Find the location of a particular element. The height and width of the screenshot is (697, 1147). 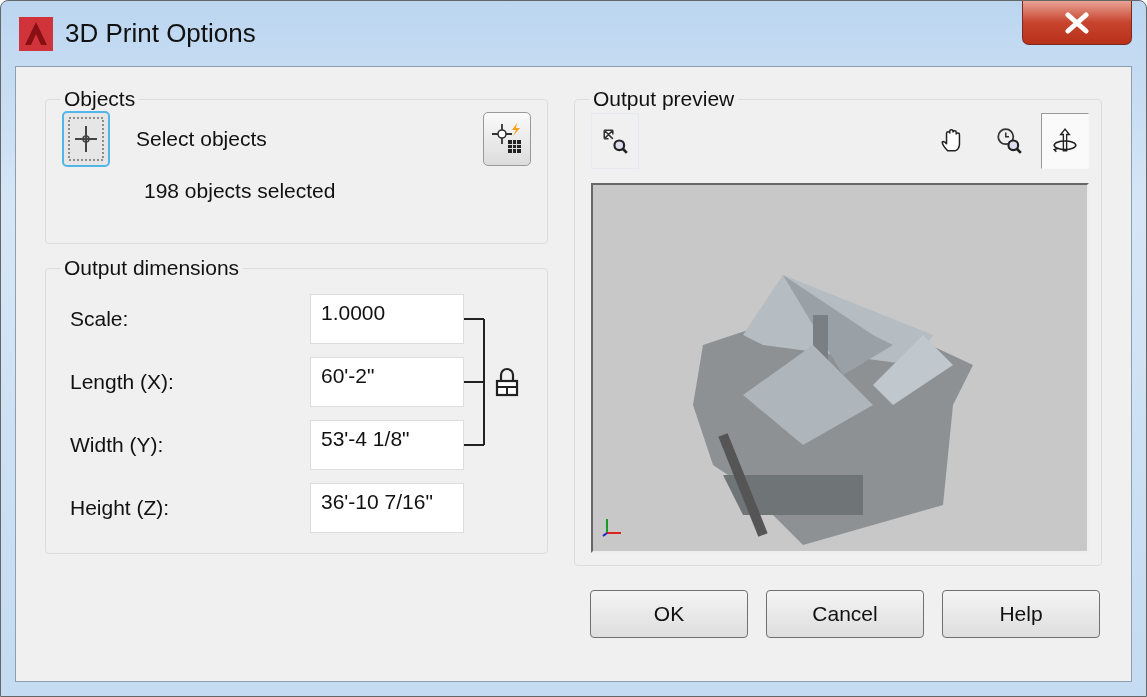

select-objects-button is located at coordinates (86, 139).